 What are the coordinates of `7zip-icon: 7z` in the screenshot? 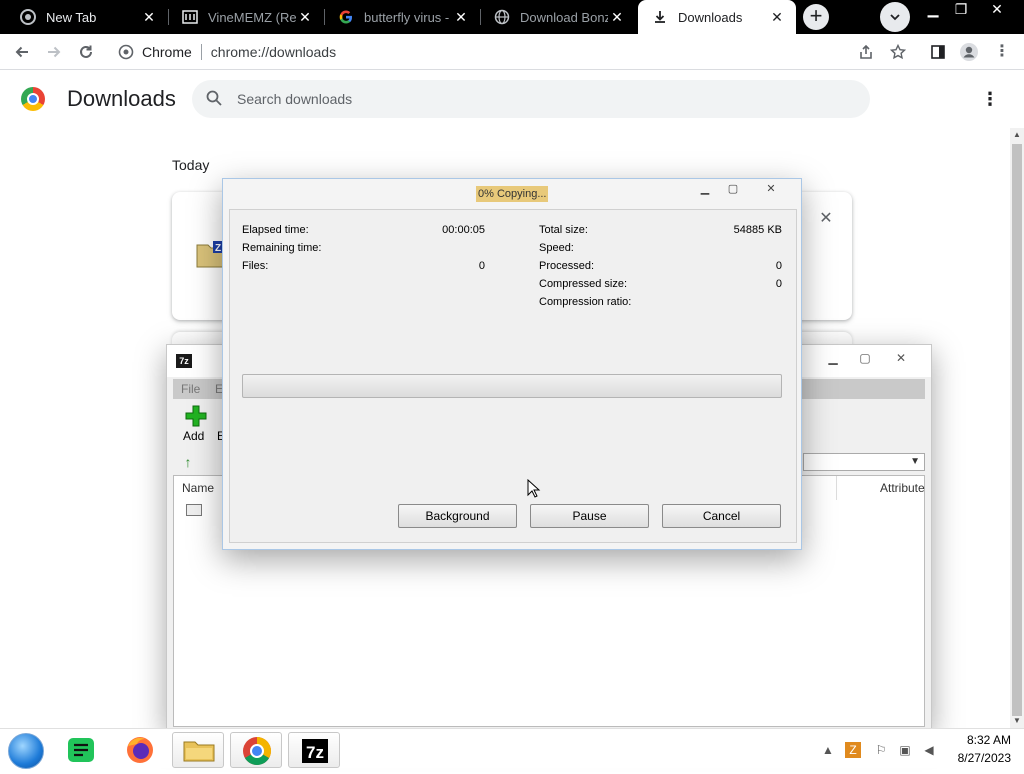 It's located at (314, 750).